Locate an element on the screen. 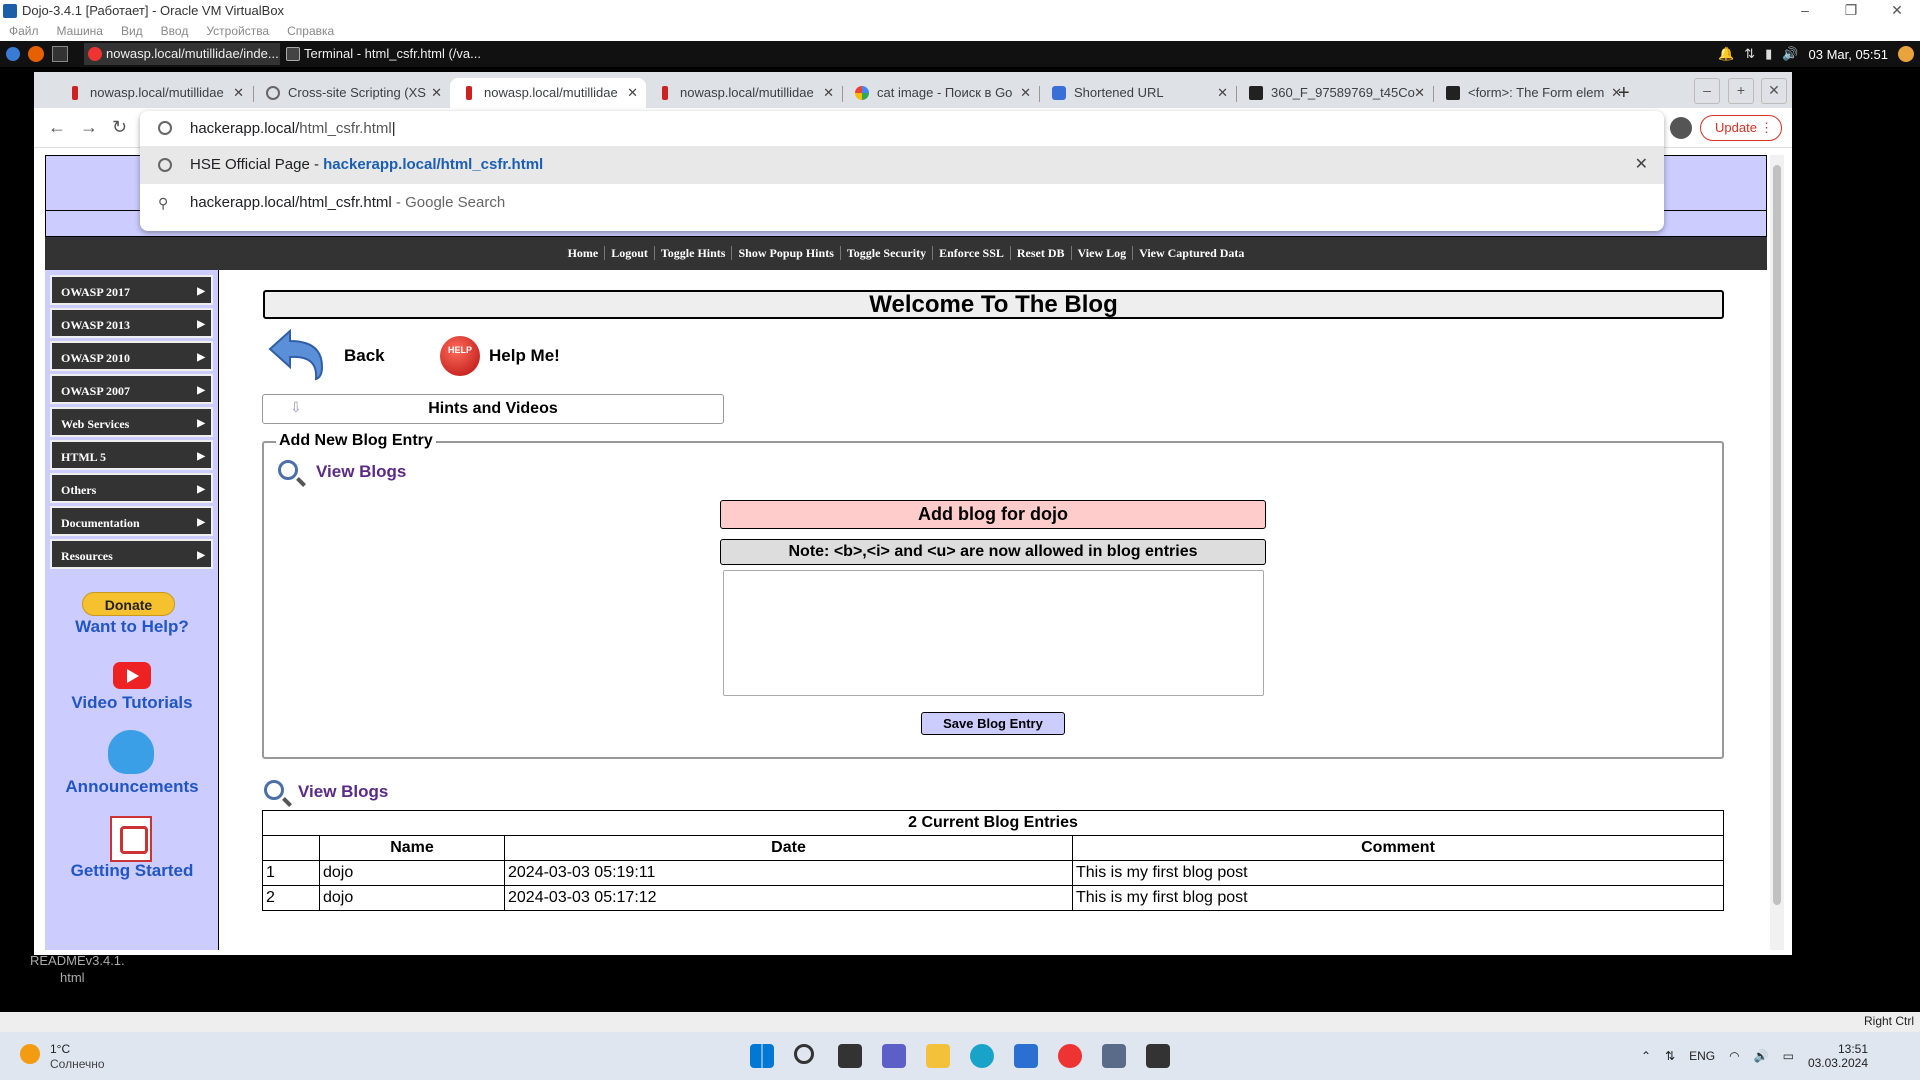  nav-toggle-security: Toggle Security is located at coordinates (886, 253).